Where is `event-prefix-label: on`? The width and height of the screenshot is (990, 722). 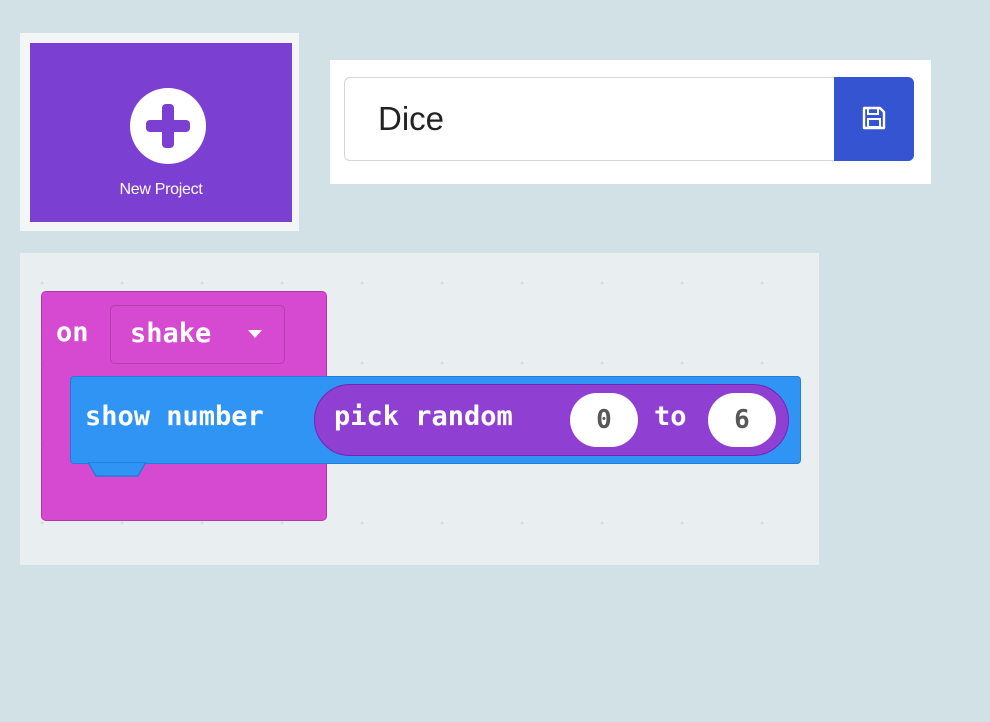
event-prefix-label: on is located at coordinates (72, 332).